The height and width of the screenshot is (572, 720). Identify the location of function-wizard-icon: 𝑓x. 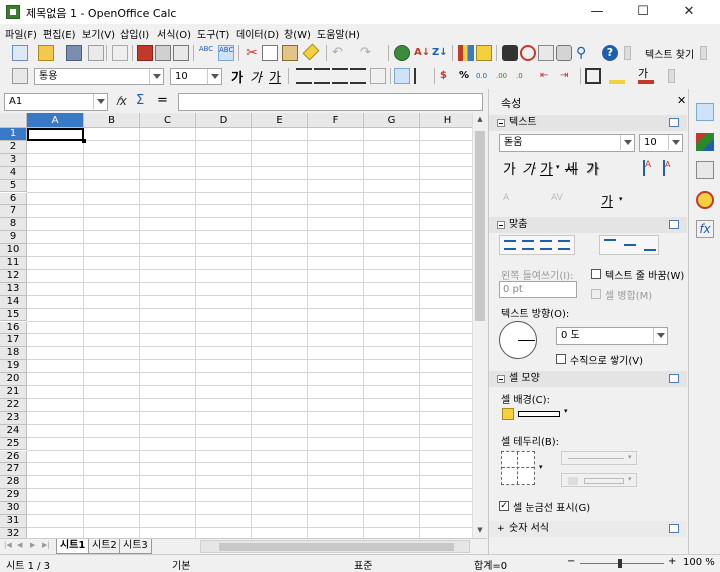
(121, 101).